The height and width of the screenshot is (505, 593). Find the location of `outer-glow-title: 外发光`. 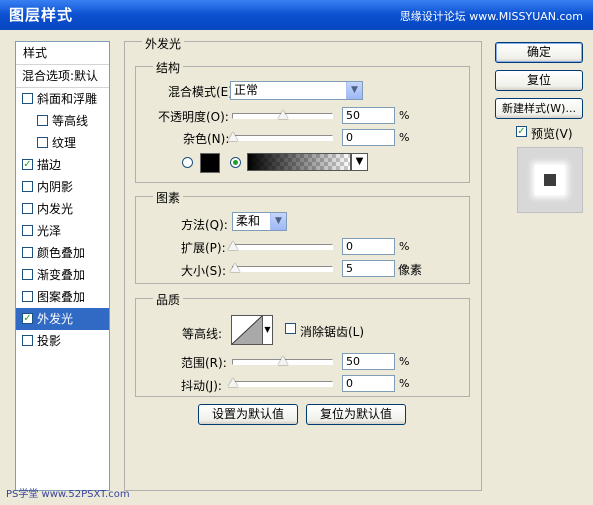

outer-glow-title: 外发光 is located at coordinates (163, 43).